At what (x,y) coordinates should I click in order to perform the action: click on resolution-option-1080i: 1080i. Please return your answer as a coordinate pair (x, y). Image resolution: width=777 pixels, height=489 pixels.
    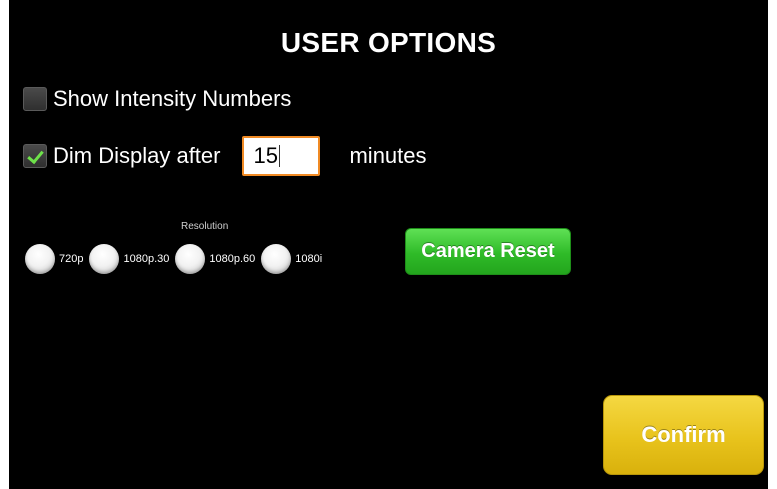
    Looking at the image, I should click on (291, 259).